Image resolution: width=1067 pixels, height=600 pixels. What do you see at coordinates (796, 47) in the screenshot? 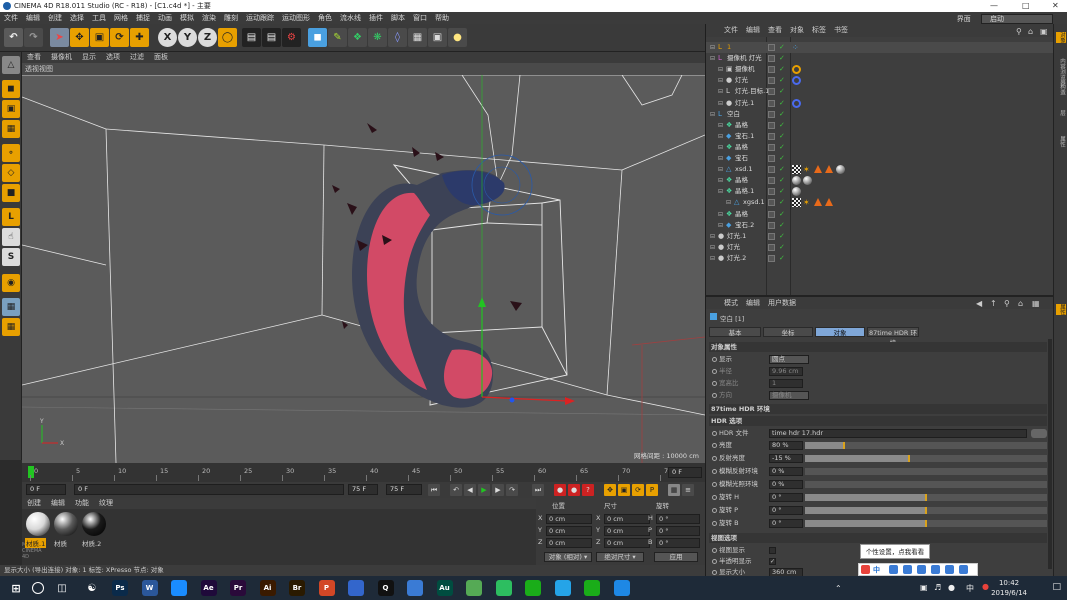
I see `tag-dots-icon: ⁘` at bounding box center [796, 47].